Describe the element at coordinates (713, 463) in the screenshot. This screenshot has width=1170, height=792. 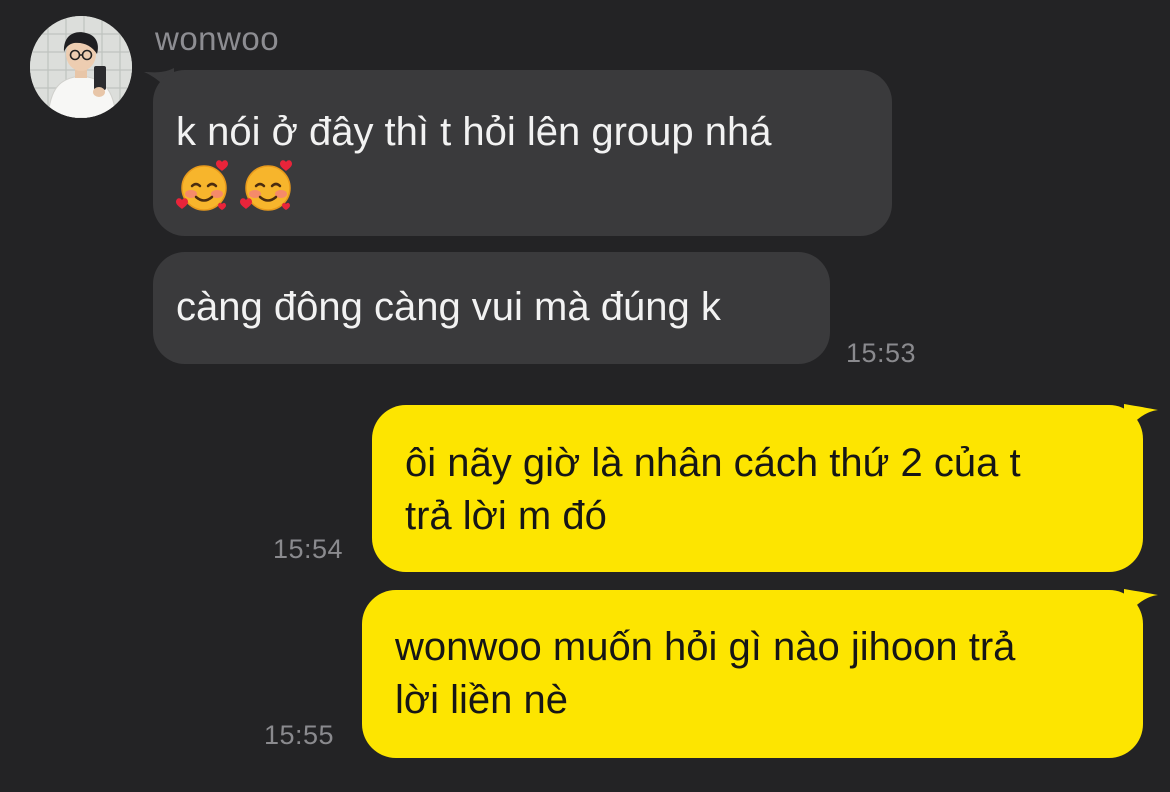
I see `message-line: ôi nãy giờ là nhân cách thứ 2 của t` at that location.